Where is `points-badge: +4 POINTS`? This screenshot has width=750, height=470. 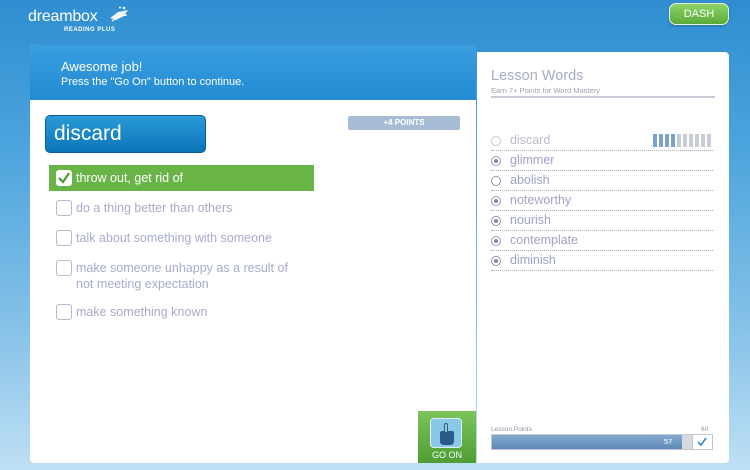
points-badge: +4 POINTS is located at coordinates (404, 123).